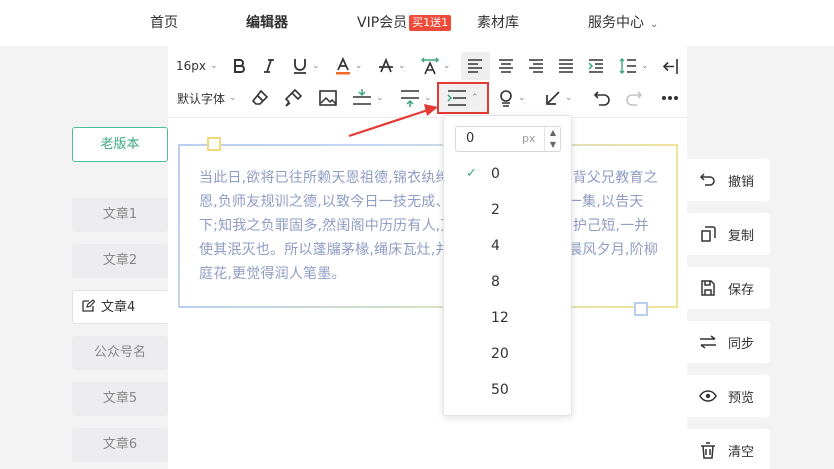 Image resolution: width=834 pixels, height=469 pixels. Describe the element at coordinates (506, 66) in the screenshot. I see `align-center-button` at that location.